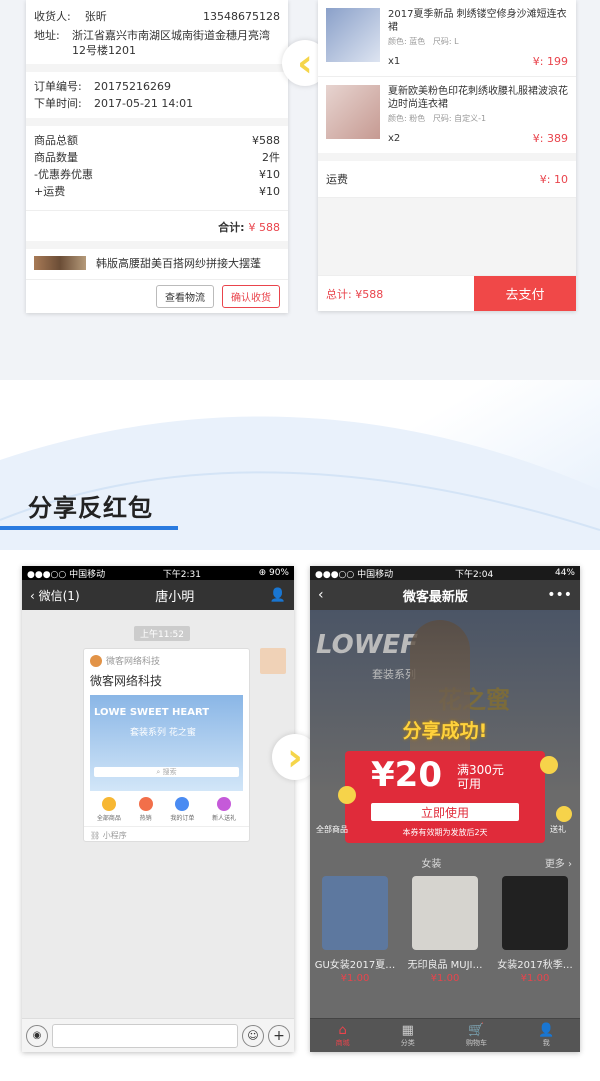  What do you see at coordinates (273, 573) in the screenshot?
I see `battery-text: ⊕ 90%` at bounding box center [273, 573].